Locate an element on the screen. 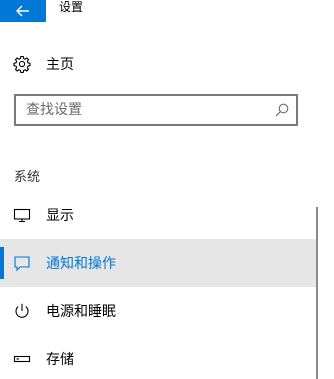 Image resolution: width=334 pixels, height=379 pixels. nav-item-display: 显示 is located at coordinates (159, 215).